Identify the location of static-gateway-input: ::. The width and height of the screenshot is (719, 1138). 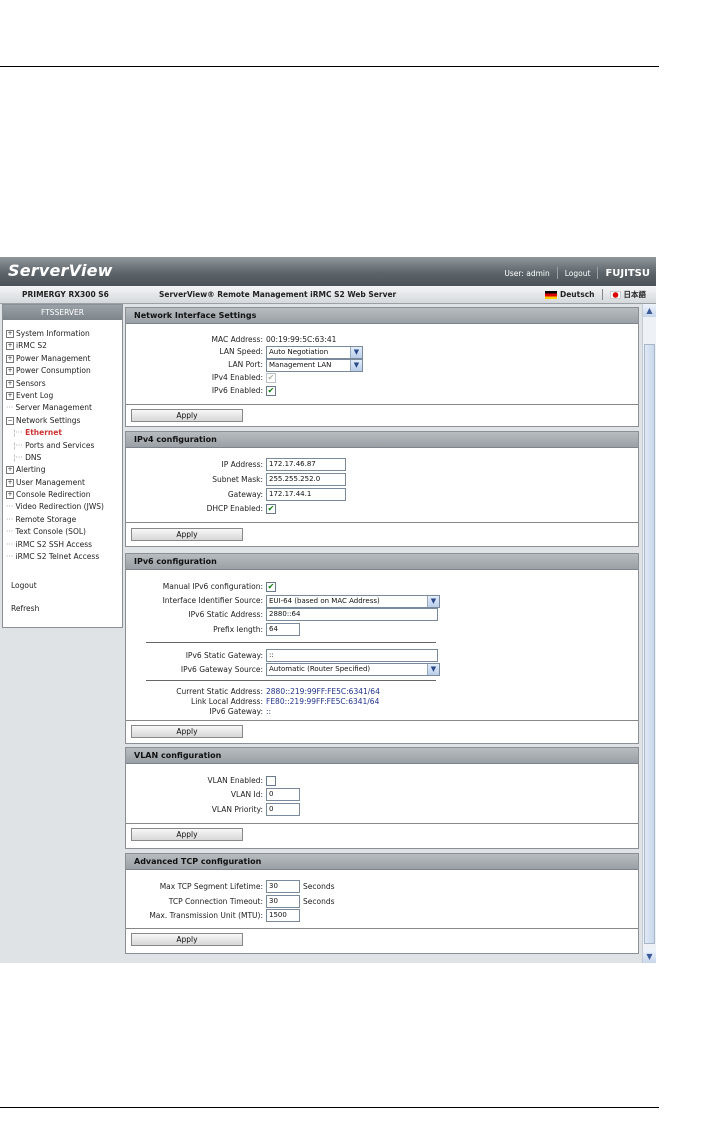
(352, 655).